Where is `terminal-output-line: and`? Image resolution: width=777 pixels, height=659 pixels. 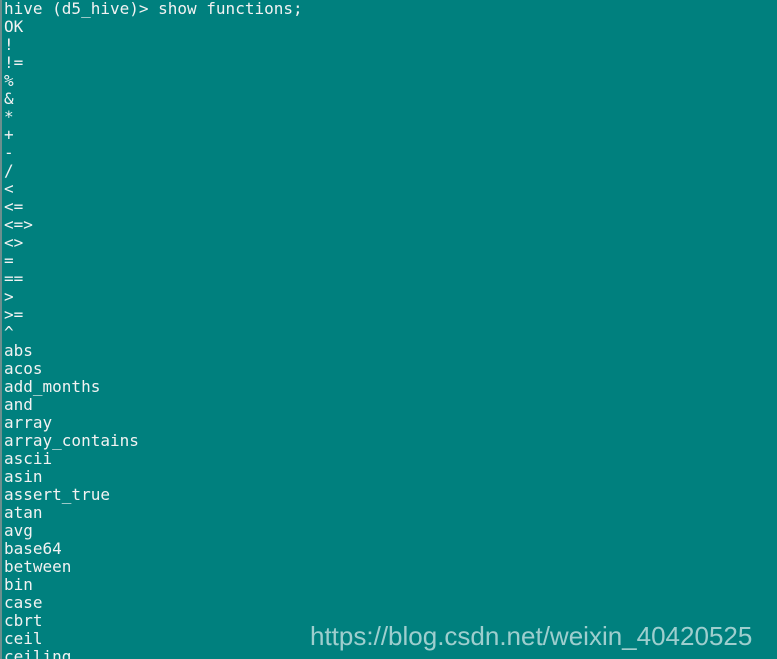
terminal-output-line: and is located at coordinates (18, 404).